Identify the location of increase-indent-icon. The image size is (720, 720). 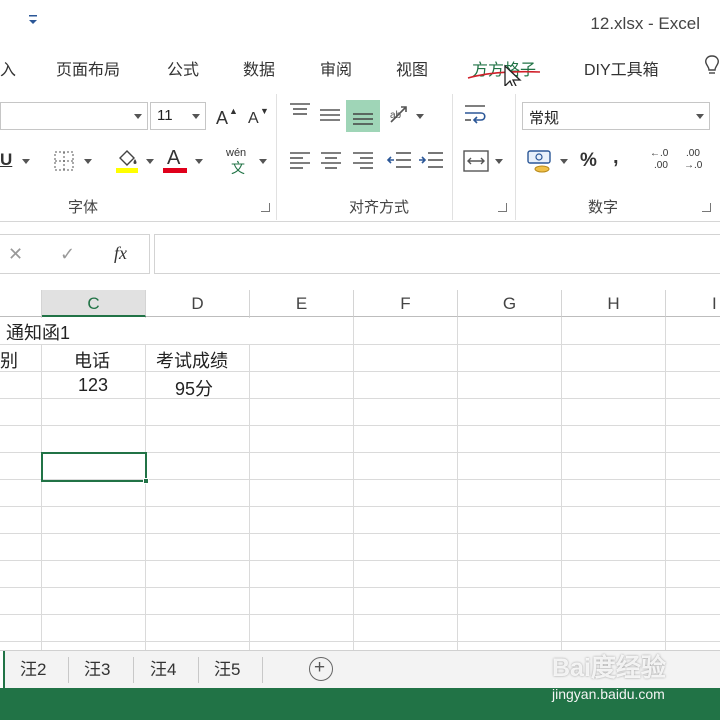
(431, 160).